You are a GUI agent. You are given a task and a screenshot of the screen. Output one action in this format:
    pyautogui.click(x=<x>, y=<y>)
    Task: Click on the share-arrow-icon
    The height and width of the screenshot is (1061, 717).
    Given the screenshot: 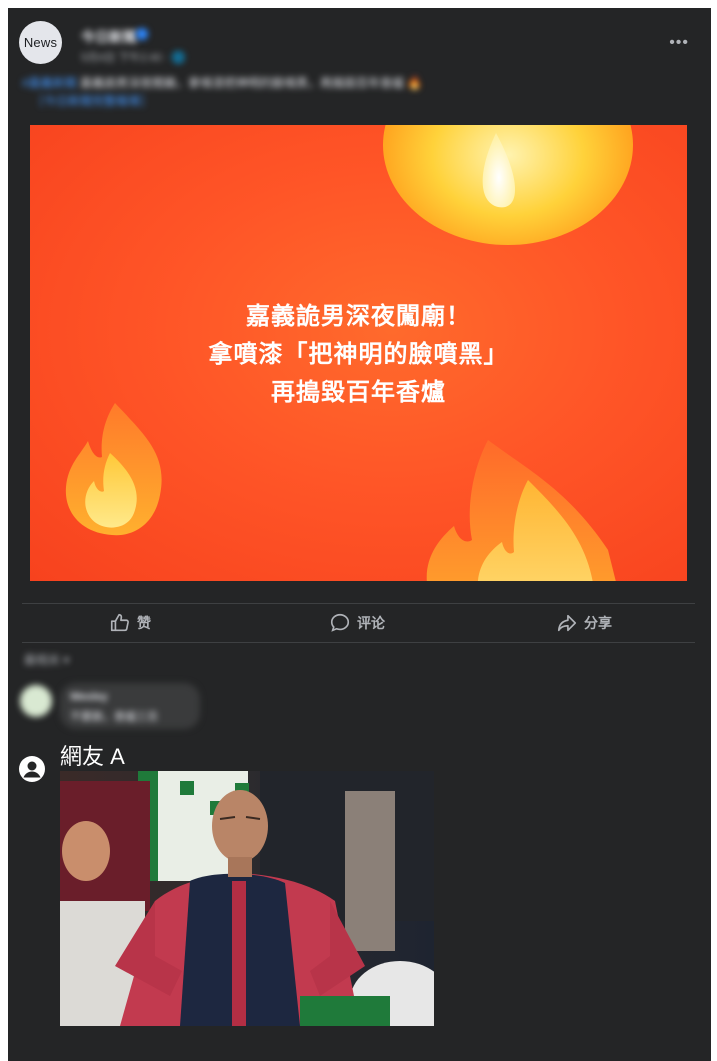 What is the action you would take?
    pyautogui.click(x=567, y=623)
    